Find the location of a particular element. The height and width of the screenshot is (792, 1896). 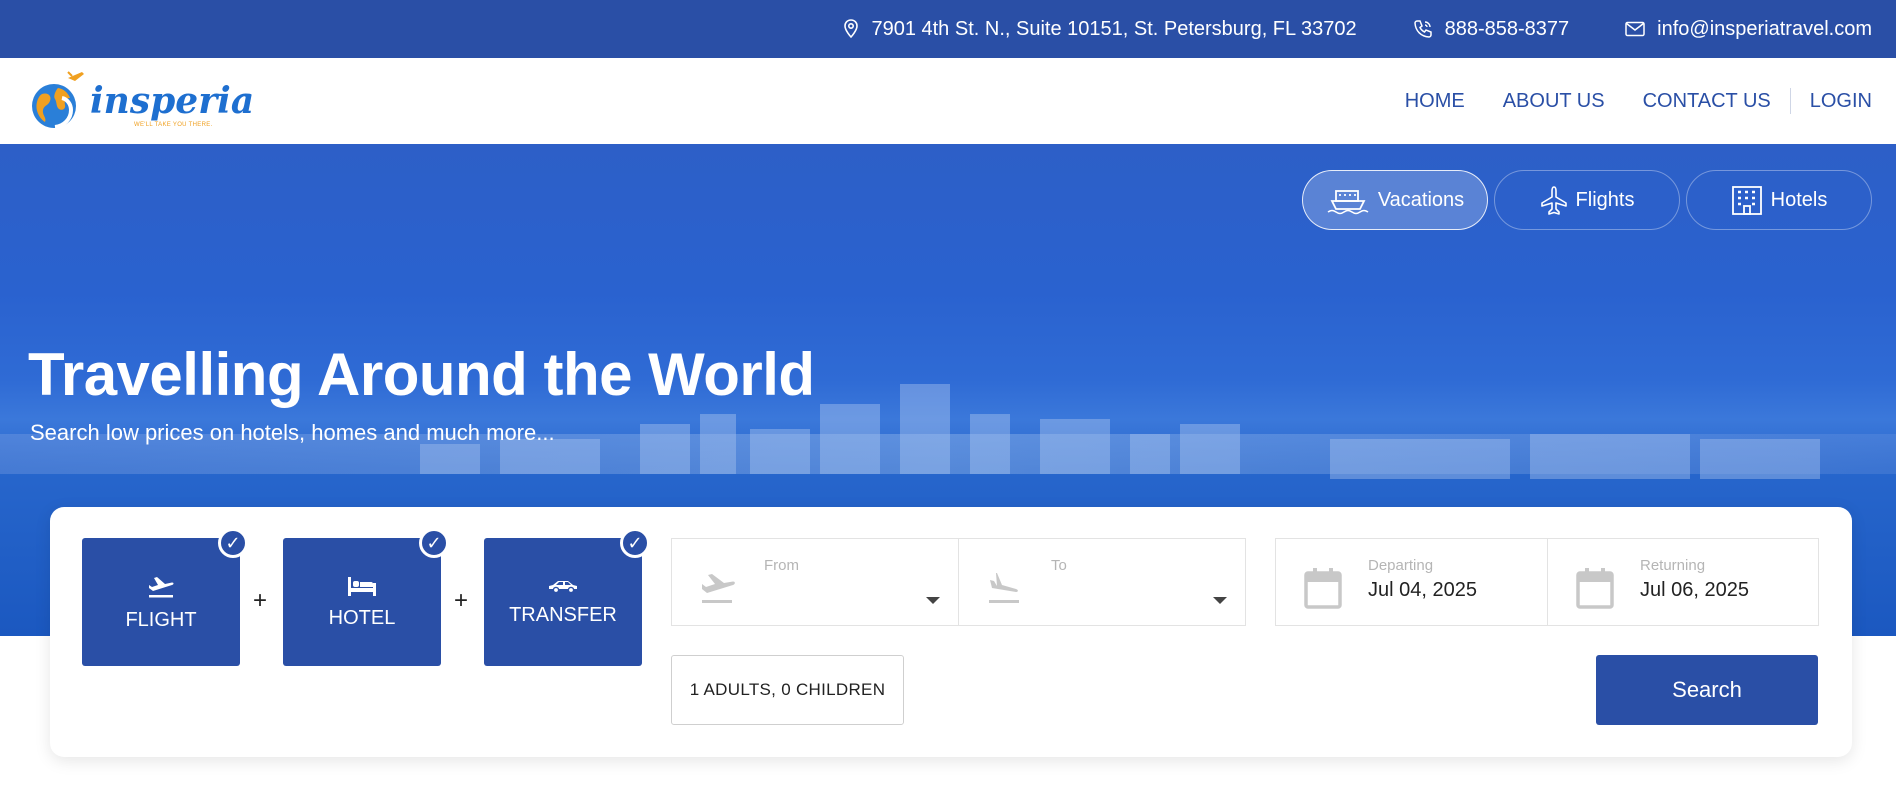

hotel-building-icon is located at coordinates (1746, 200).